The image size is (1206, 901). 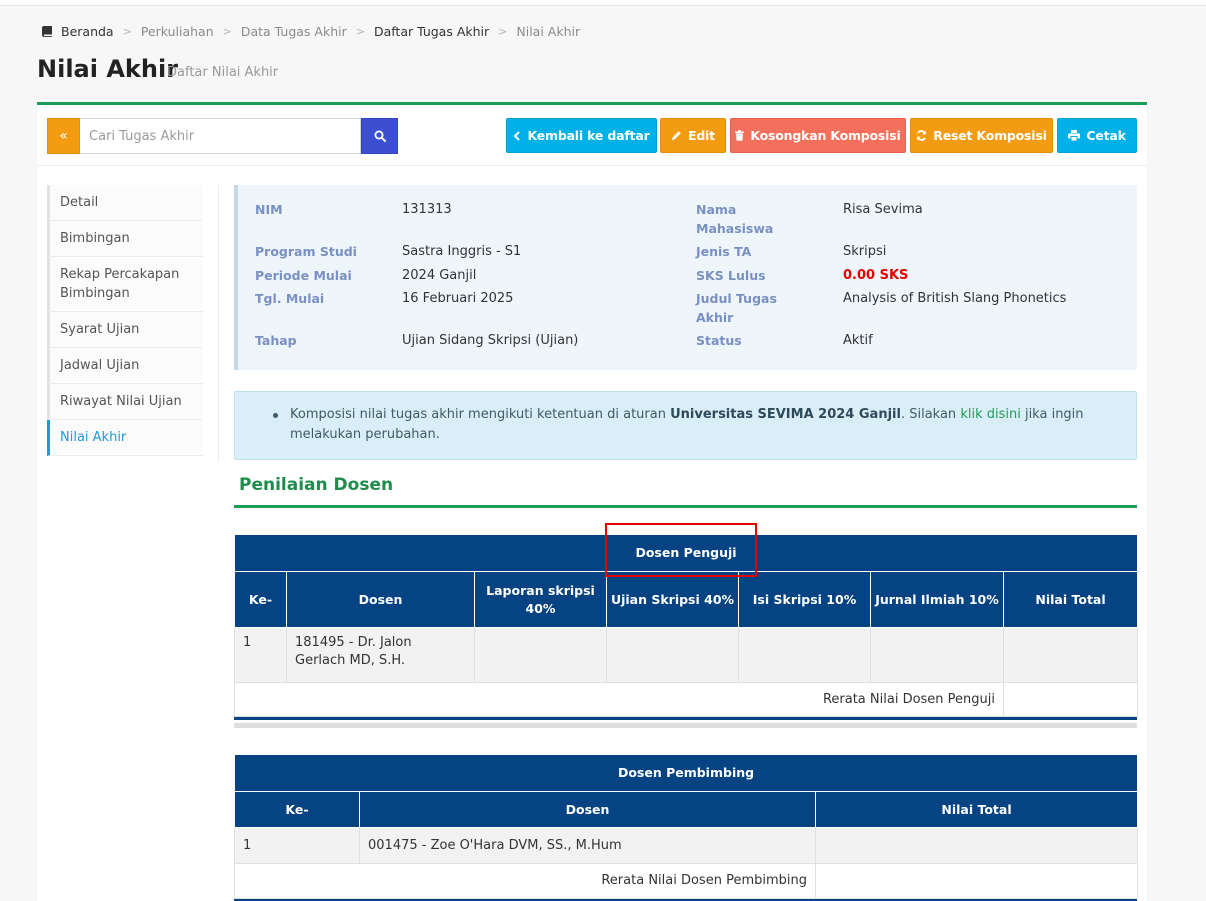 I want to click on cell-ujian, so click(x=672, y=655).